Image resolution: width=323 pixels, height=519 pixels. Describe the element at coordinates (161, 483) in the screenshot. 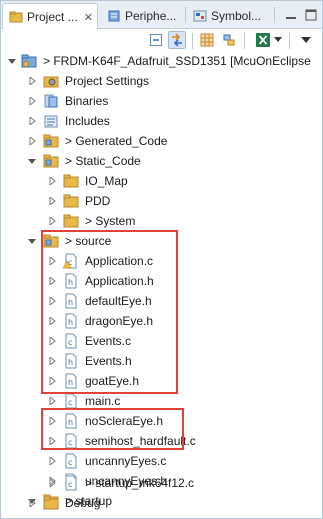

I see `tree-item-startup-file: c > startup_mk64f12.c` at that location.